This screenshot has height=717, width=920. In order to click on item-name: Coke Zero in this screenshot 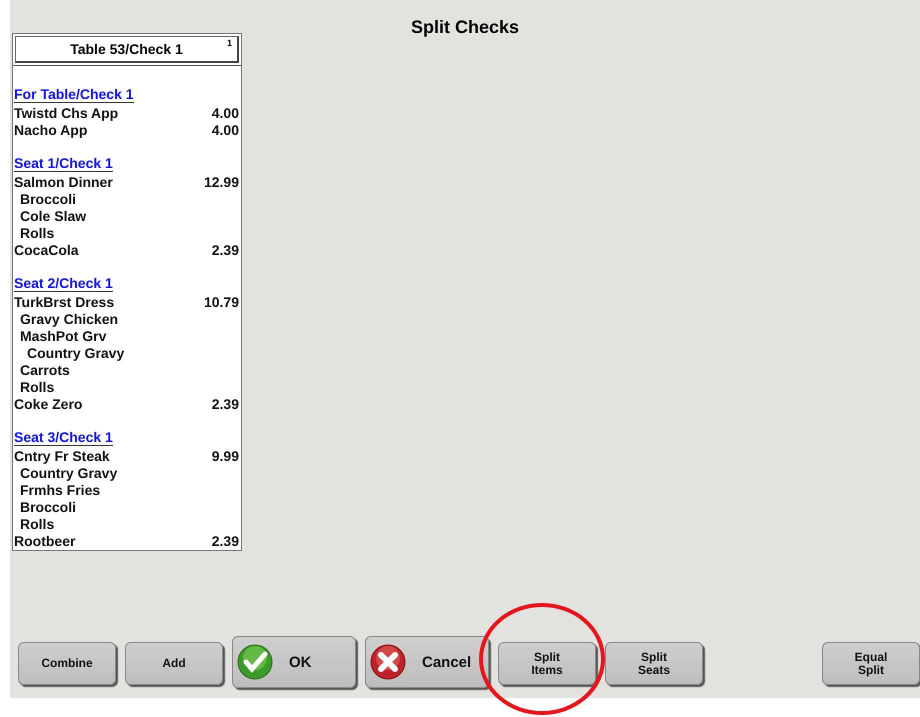, I will do `click(48, 404)`.